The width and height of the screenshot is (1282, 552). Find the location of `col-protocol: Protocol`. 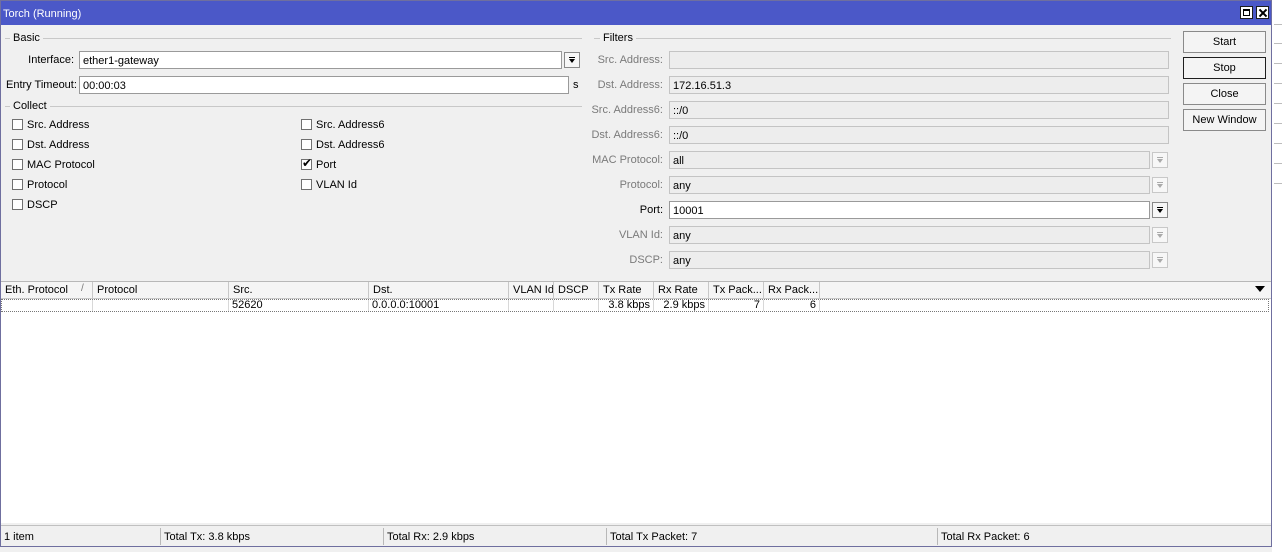

col-protocol: Protocol is located at coordinates (161, 290).